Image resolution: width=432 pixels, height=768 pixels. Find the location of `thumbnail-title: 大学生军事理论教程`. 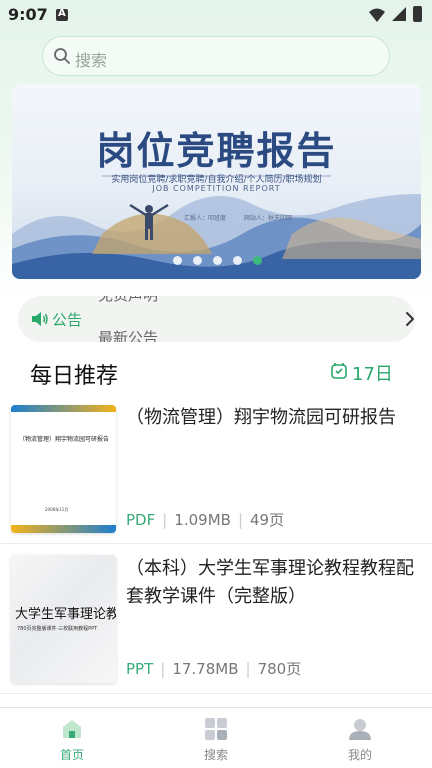

thumbnail-title: 大学生军事理论教程 is located at coordinates (65, 614).